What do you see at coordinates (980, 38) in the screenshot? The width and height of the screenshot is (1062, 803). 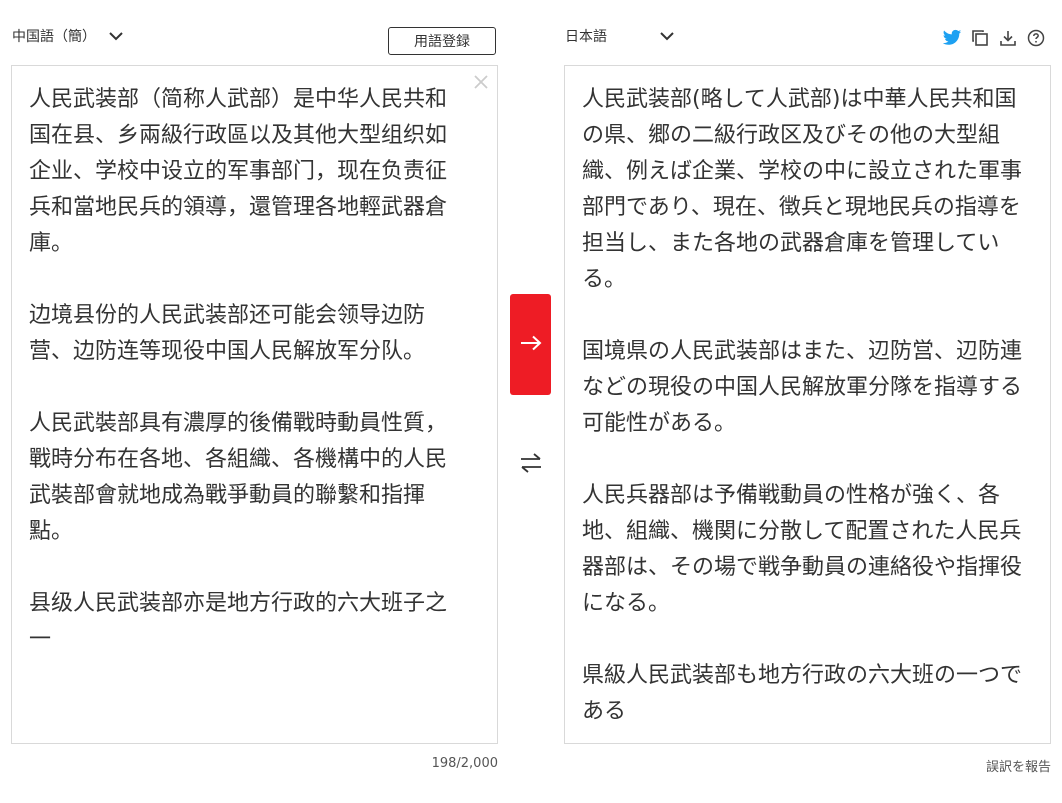 I see `copy-icon` at bounding box center [980, 38].